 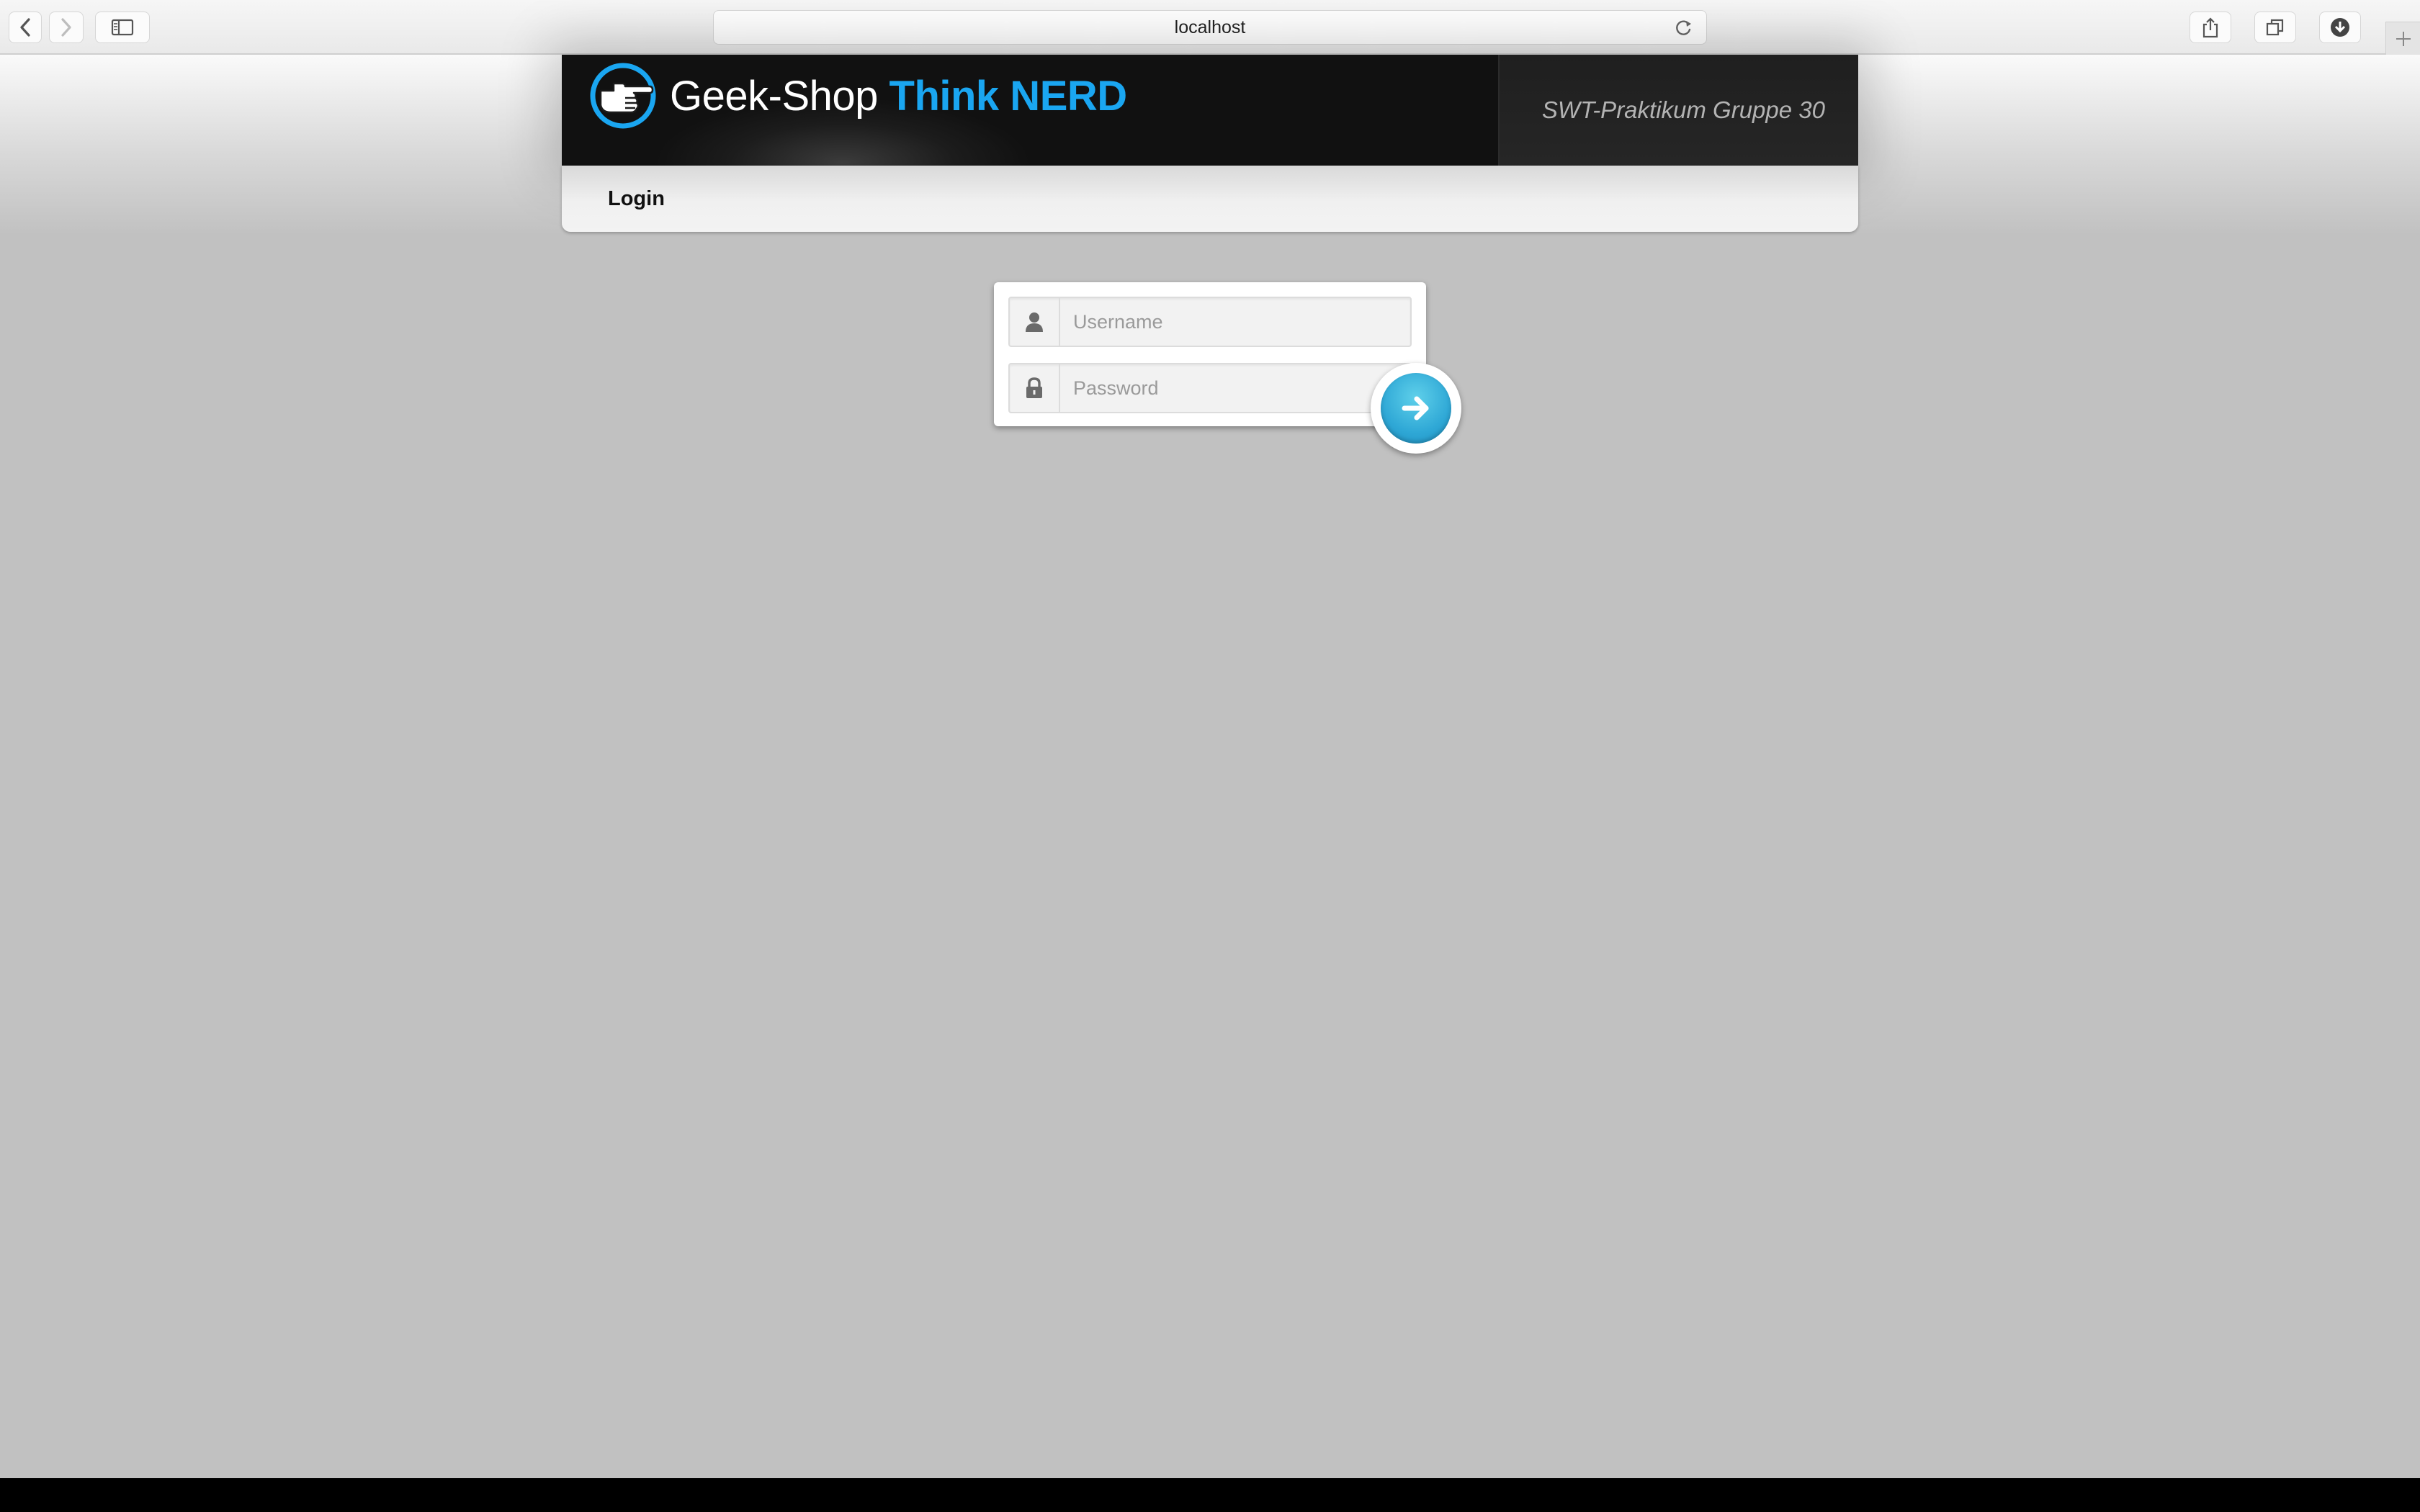 I want to click on login-card, so click(x=1210, y=354).